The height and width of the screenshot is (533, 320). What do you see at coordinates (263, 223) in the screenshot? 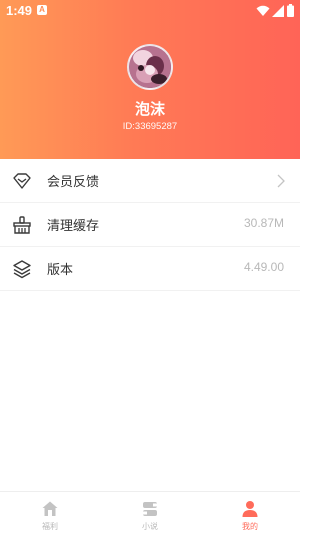
I see `cache-size-value: 30.87M` at bounding box center [263, 223].